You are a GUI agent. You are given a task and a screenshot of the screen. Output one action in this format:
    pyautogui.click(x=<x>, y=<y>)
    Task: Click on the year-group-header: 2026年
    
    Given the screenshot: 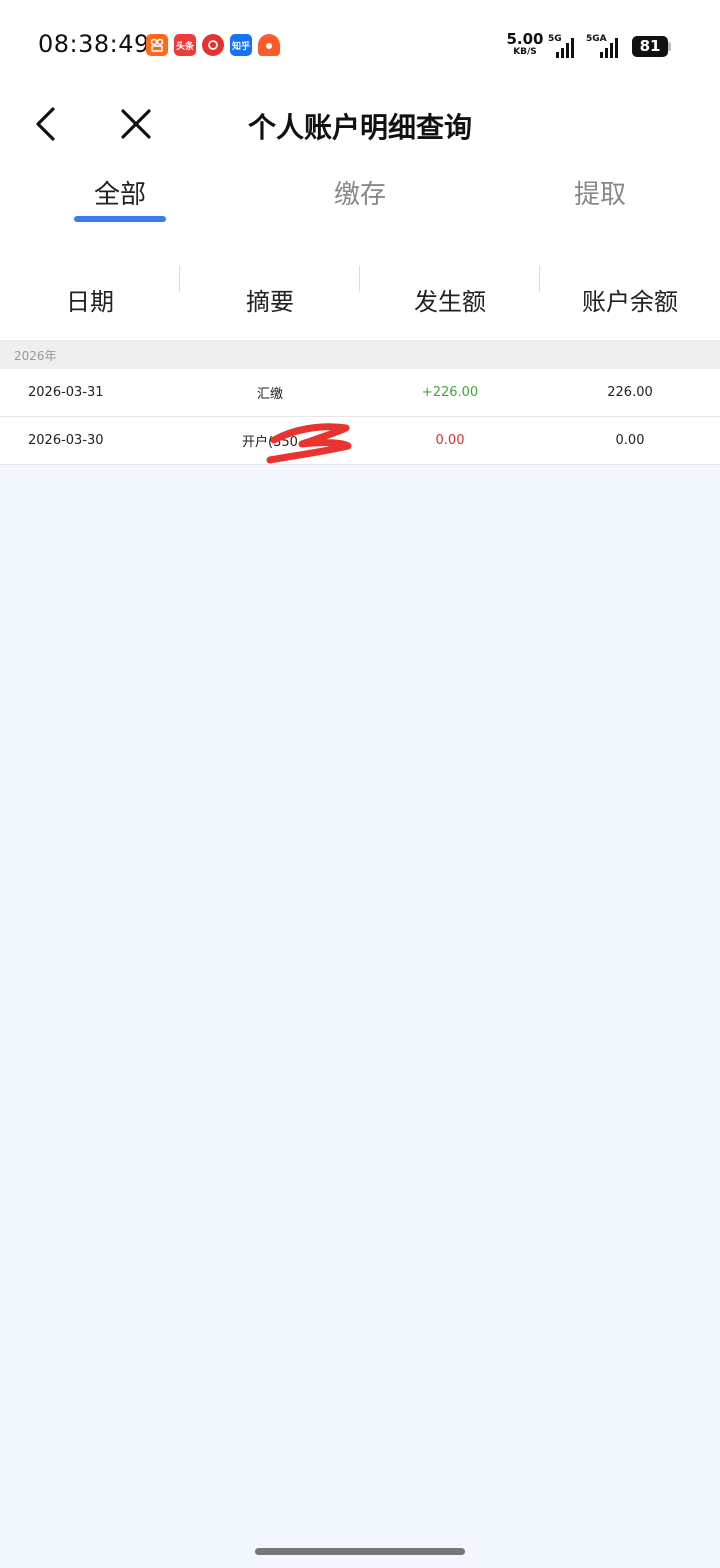 What is the action you would take?
    pyautogui.click(x=360, y=354)
    